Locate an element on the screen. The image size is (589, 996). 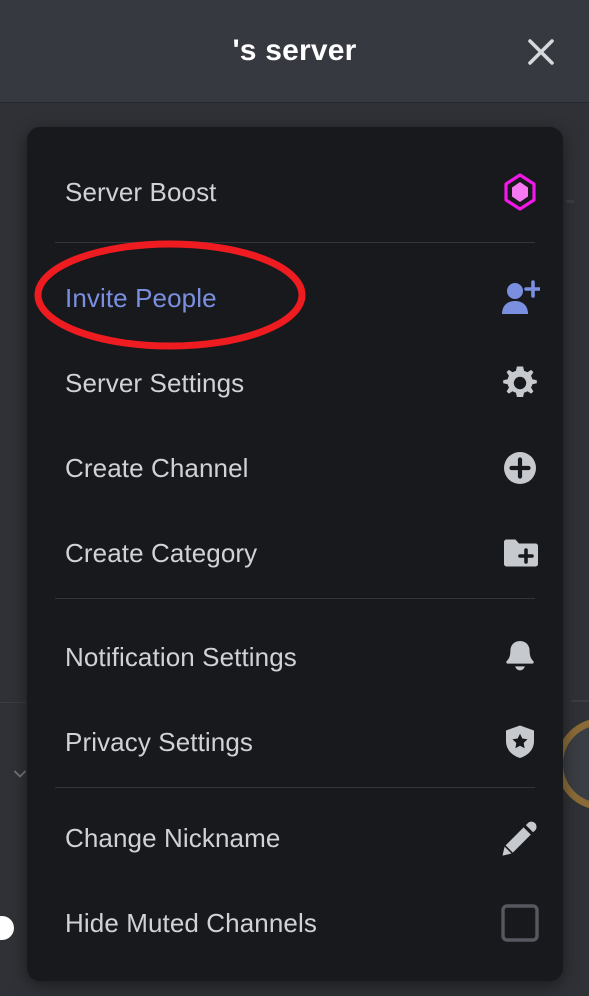
background-left-sidebar is located at coordinates (13, 550).